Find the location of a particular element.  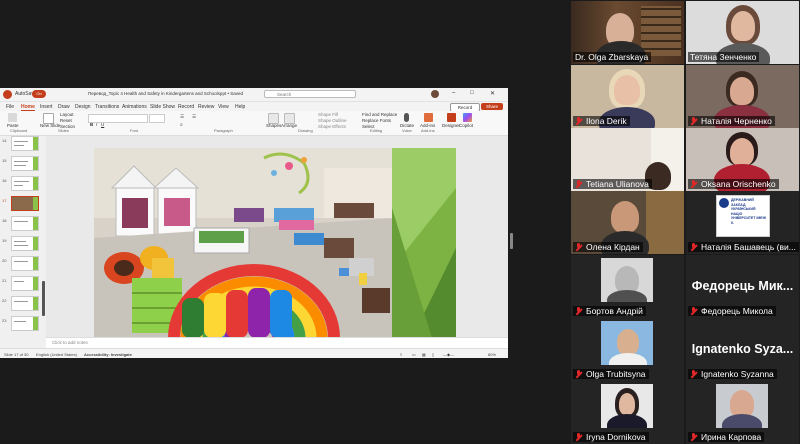

participant-name: Тетяна Зенченко is located at coordinates (724, 57).